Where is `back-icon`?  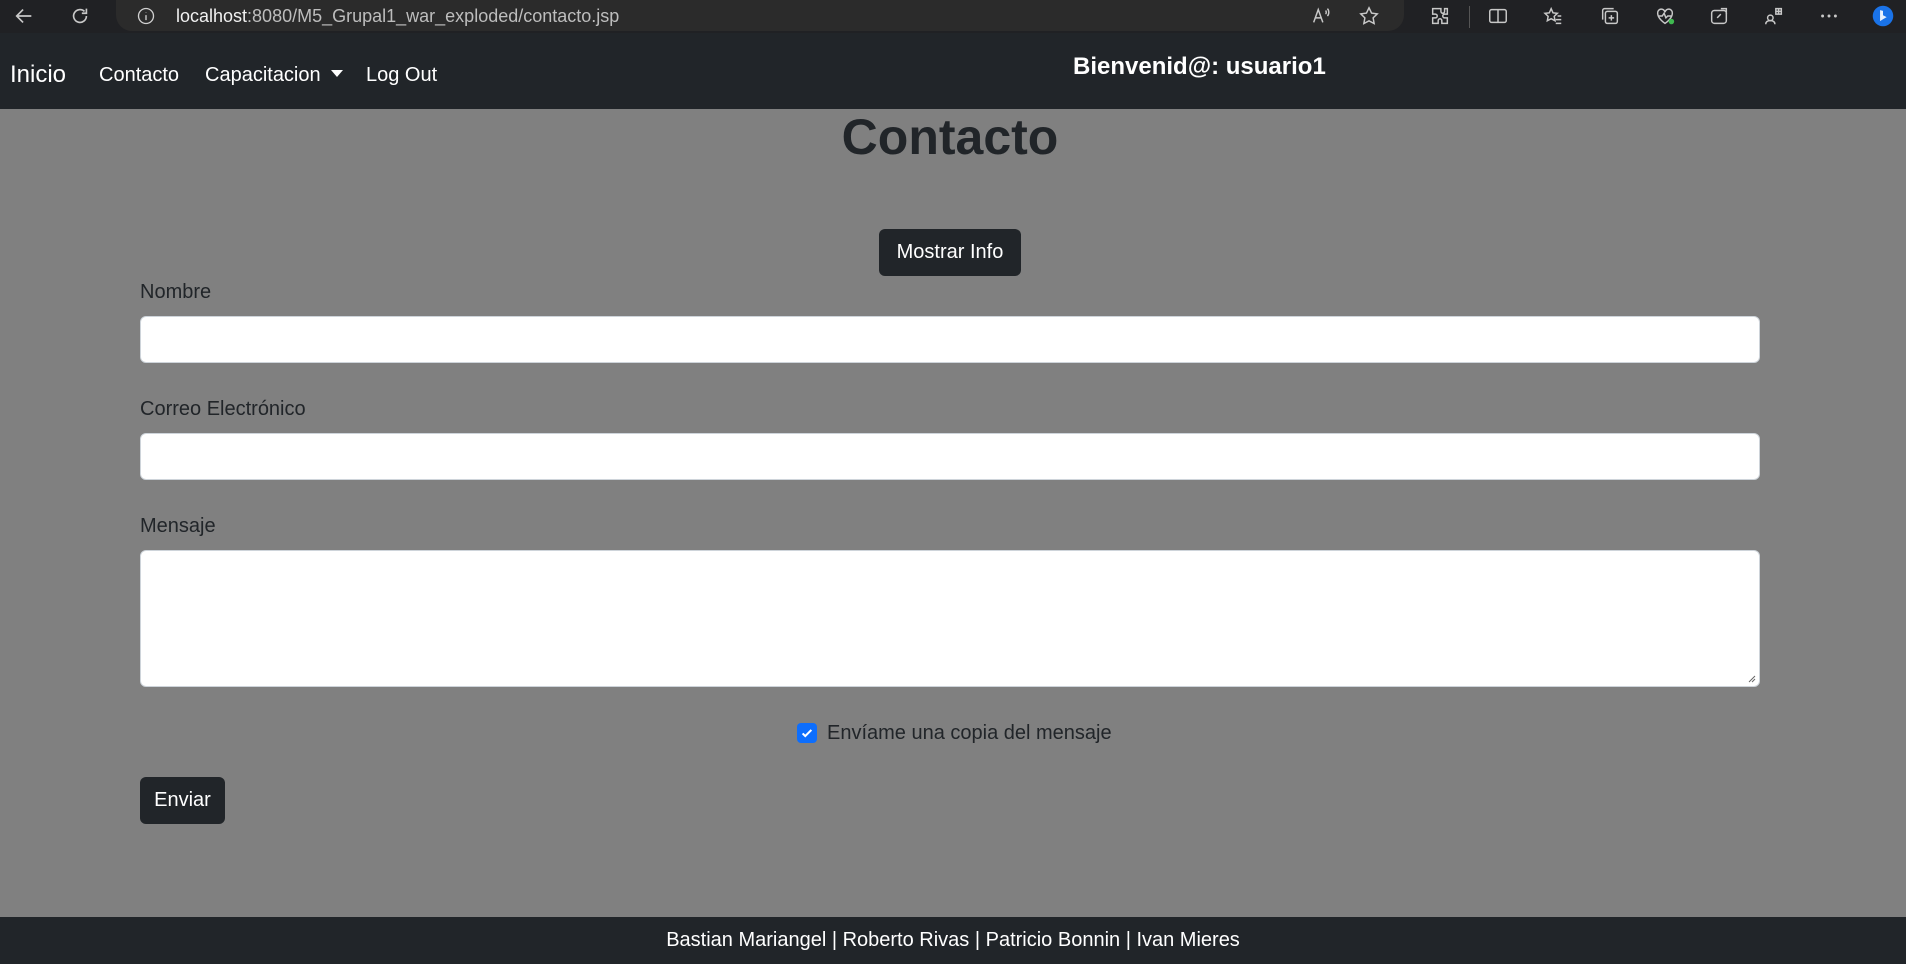
back-icon is located at coordinates (24, 16).